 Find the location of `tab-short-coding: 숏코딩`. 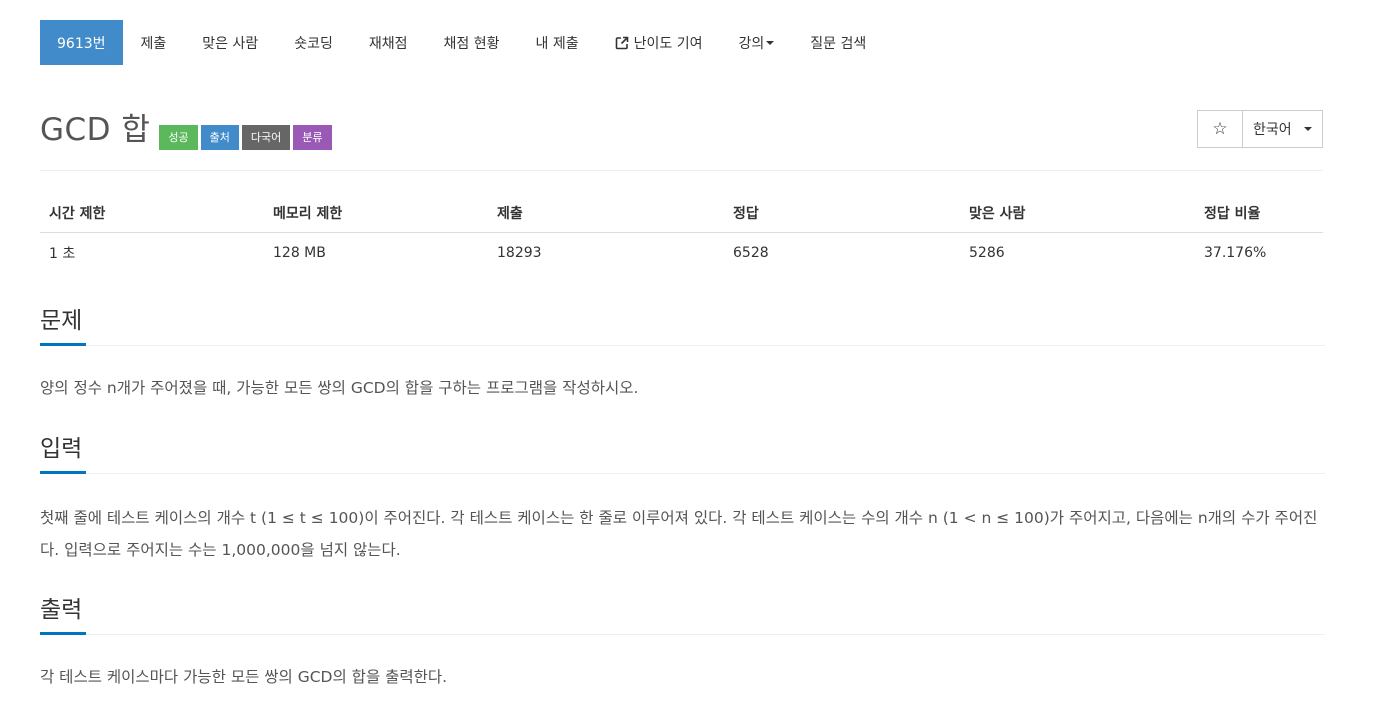

tab-short-coding: 숏코딩 is located at coordinates (313, 42).